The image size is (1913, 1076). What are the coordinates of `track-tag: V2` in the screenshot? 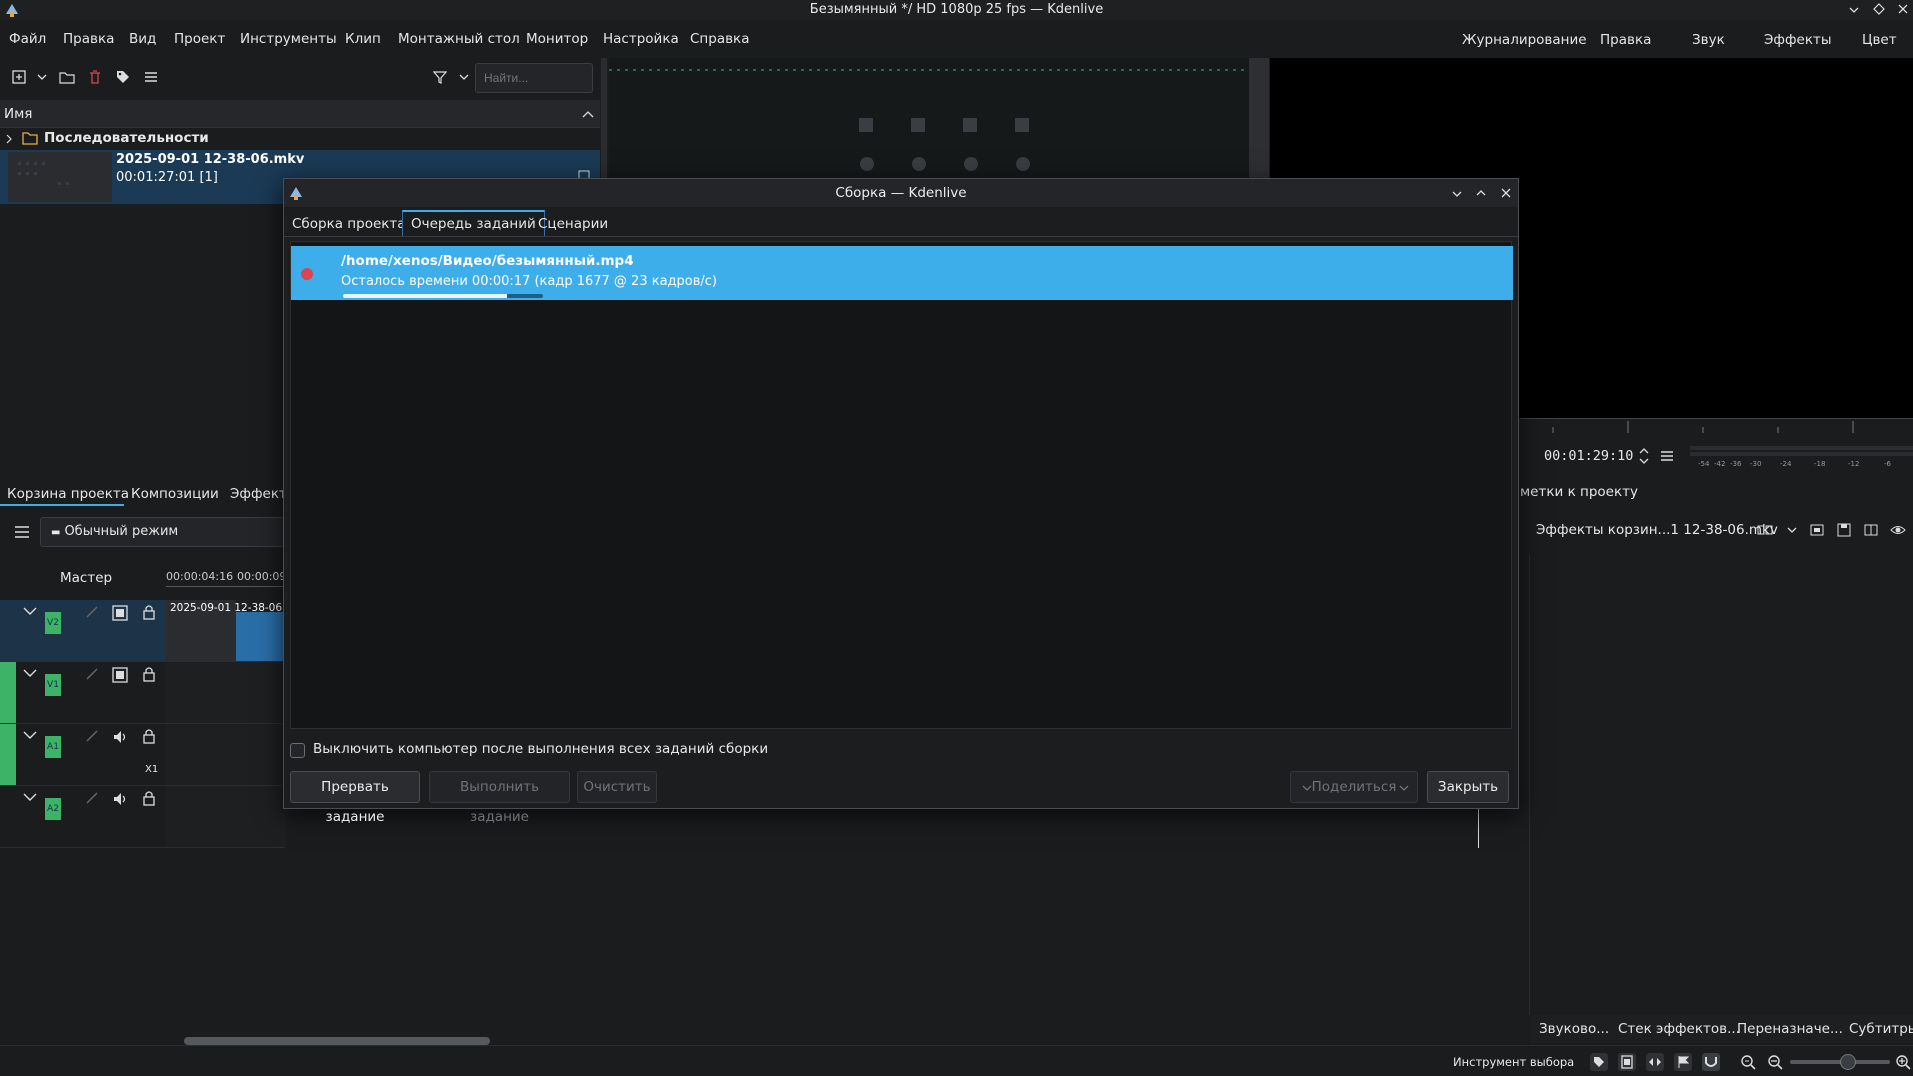 It's located at (53, 623).